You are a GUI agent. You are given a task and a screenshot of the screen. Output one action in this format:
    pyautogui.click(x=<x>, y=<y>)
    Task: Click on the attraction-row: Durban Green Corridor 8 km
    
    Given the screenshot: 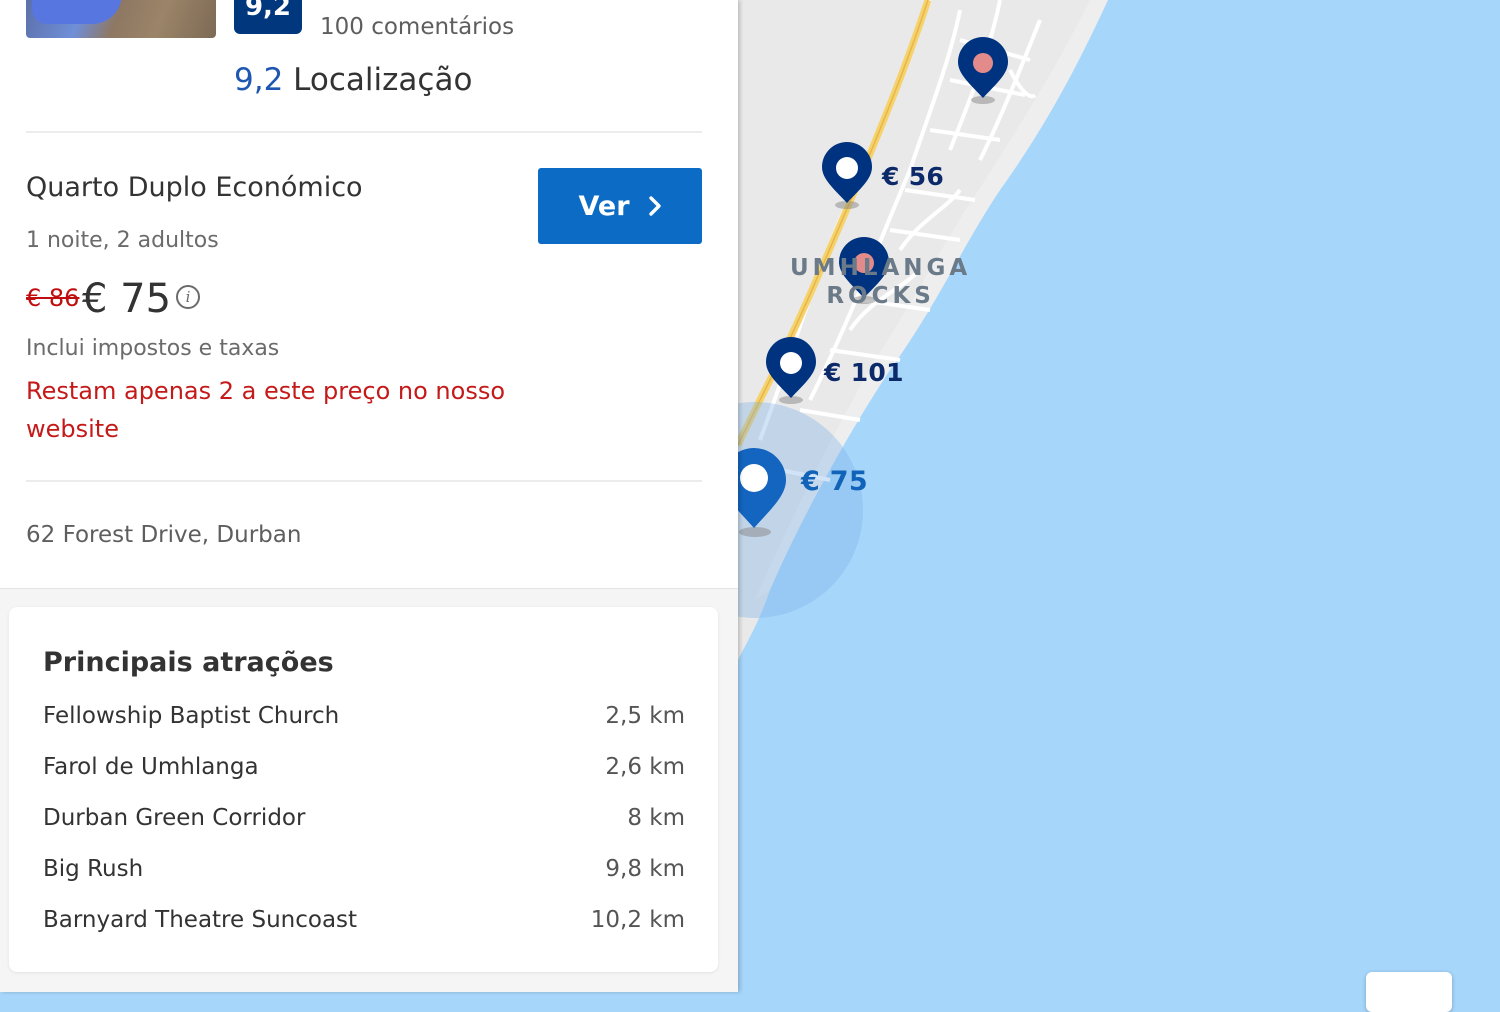 What is the action you would take?
    pyautogui.click(x=364, y=821)
    